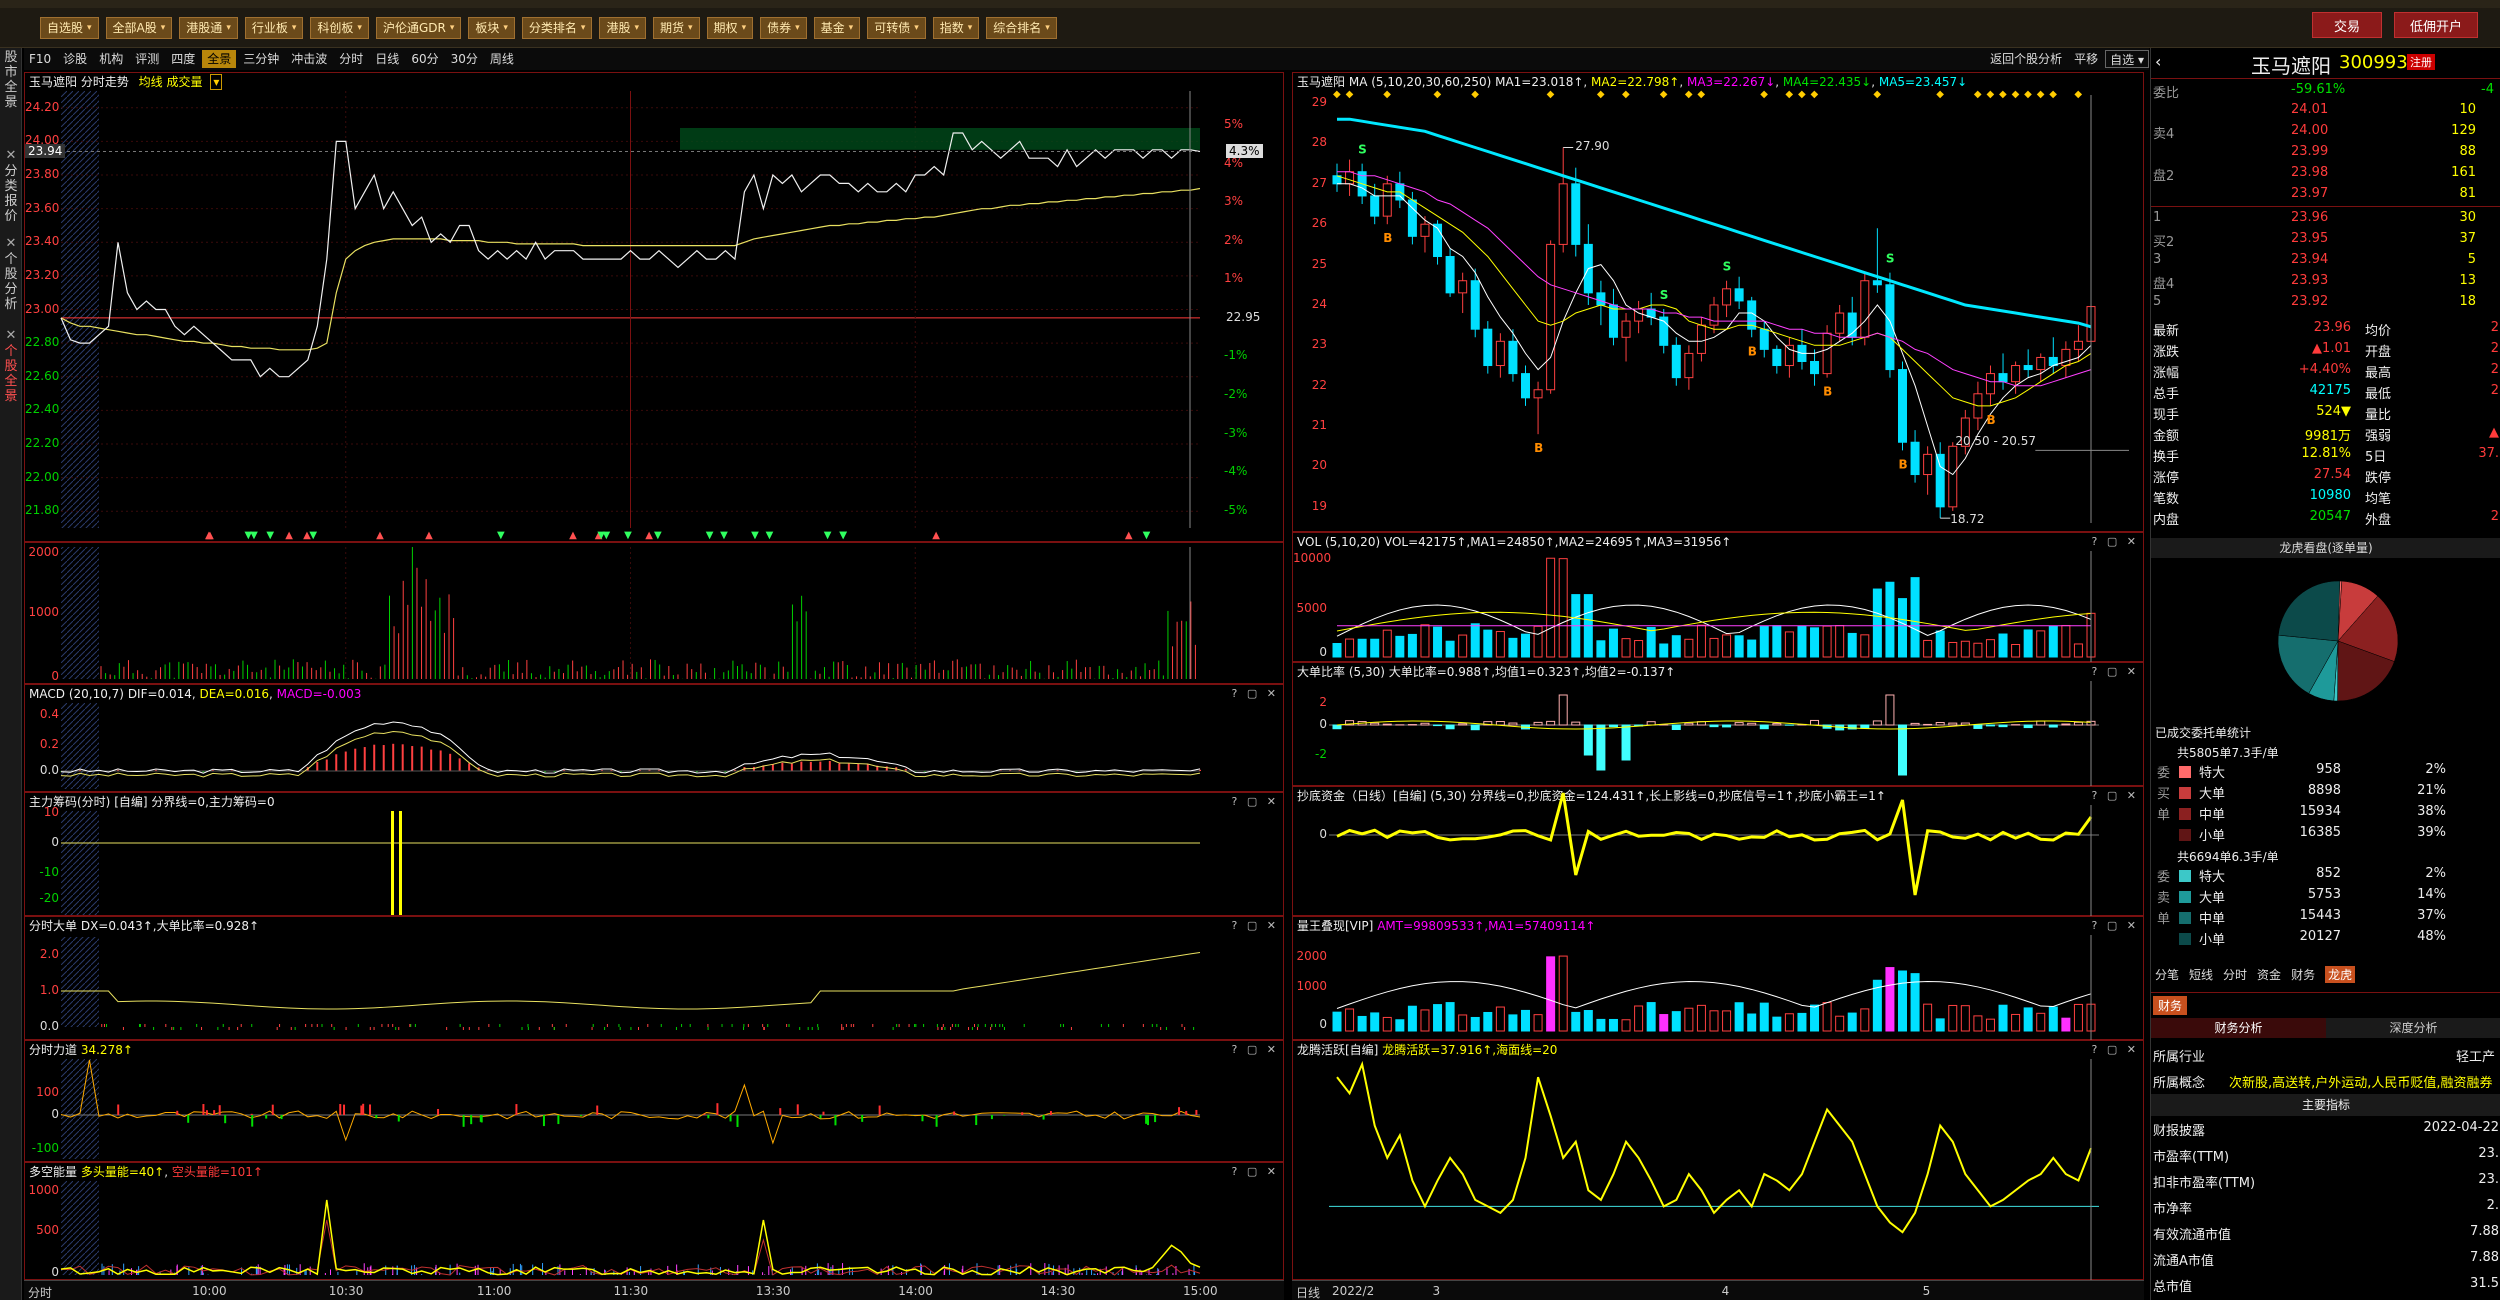  I want to click on time-label: 11:30, so click(631, 1291).